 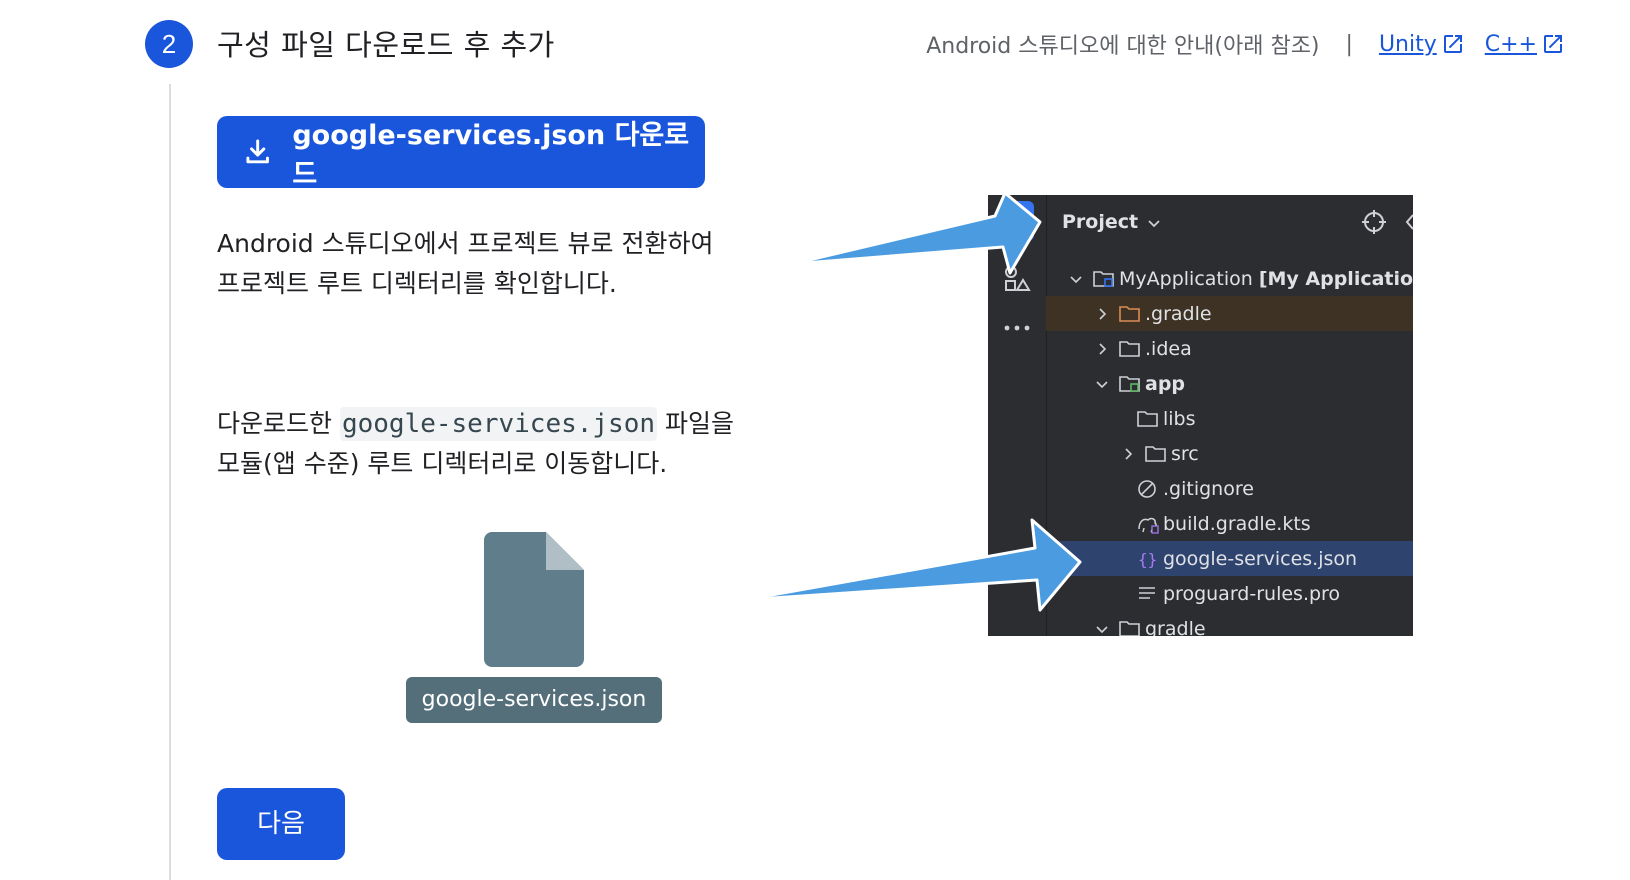 I want to click on tree-item-label: build.gradle.kts, so click(x=1237, y=523).